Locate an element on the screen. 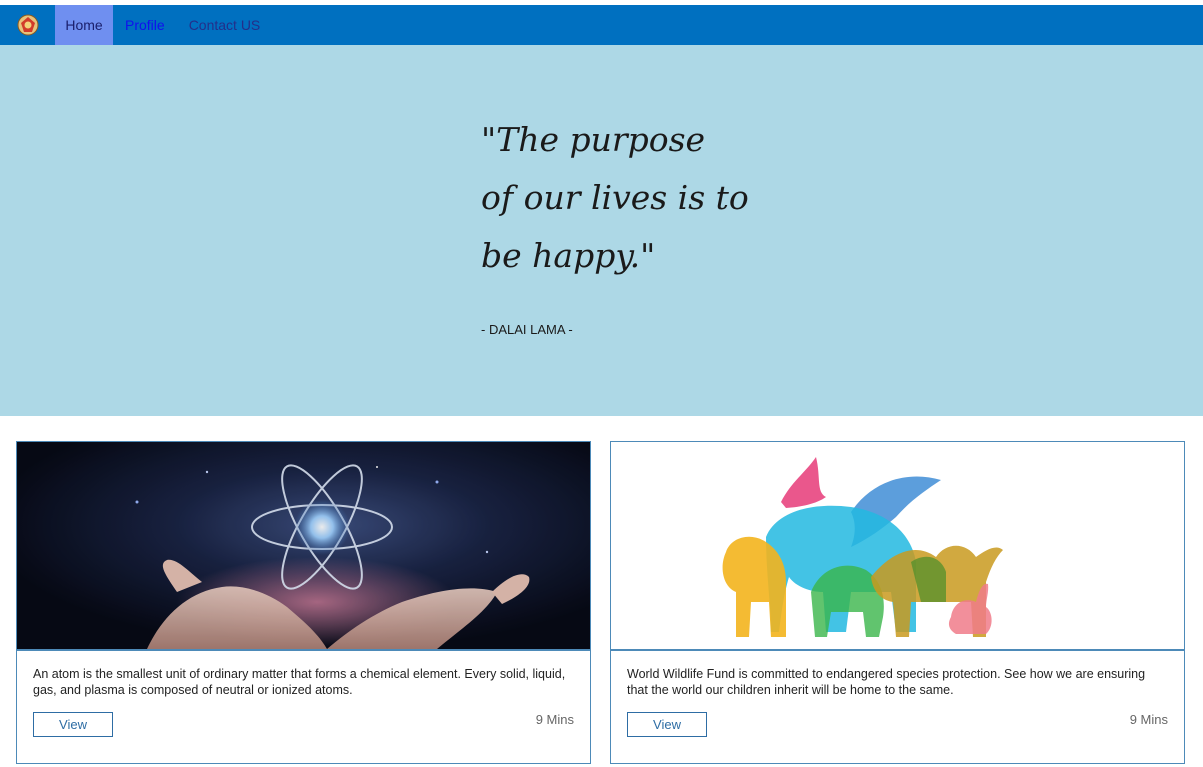  emblem-logo-icon is located at coordinates (27, 25).